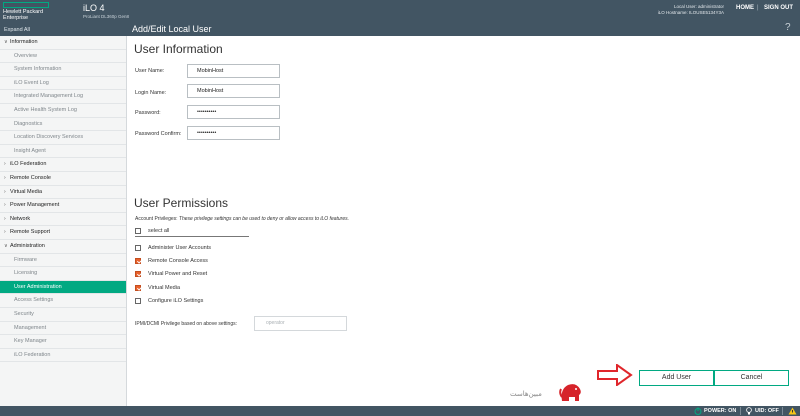 The width and height of the screenshot is (800, 416). What do you see at coordinates (16, 18) in the screenshot?
I see `brand-line-2: Enterprise` at bounding box center [16, 18].